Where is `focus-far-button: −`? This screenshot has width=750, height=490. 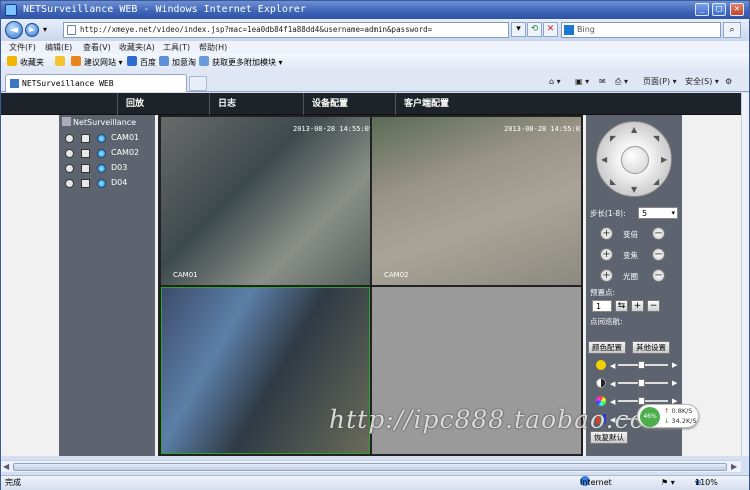
focus-far-button: − is located at coordinates (658, 254).